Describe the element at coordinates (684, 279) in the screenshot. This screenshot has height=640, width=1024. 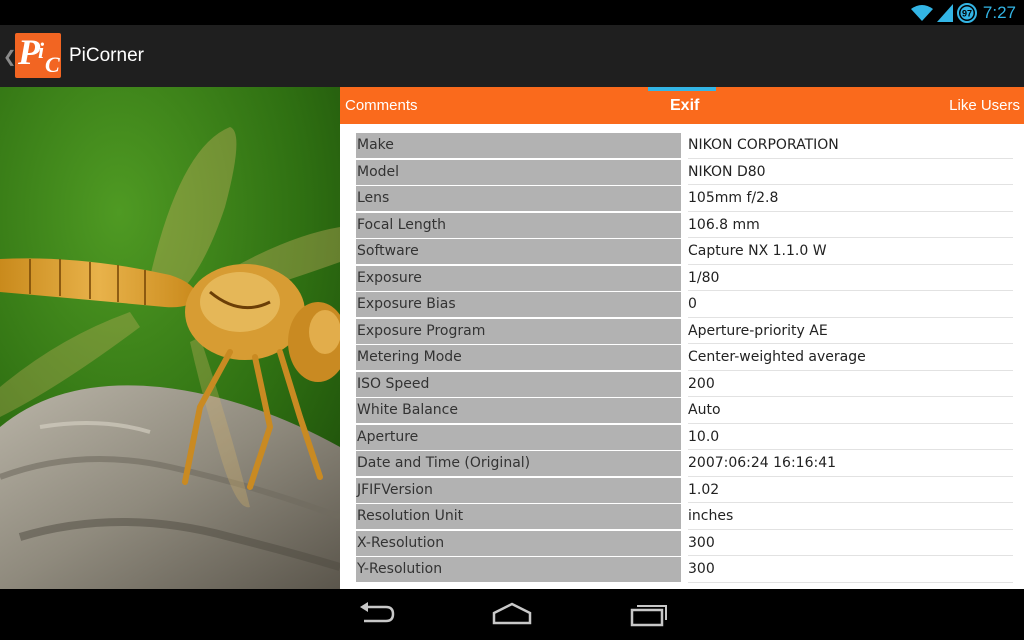
I see `exif-row: Exposure 1/80` at that location.